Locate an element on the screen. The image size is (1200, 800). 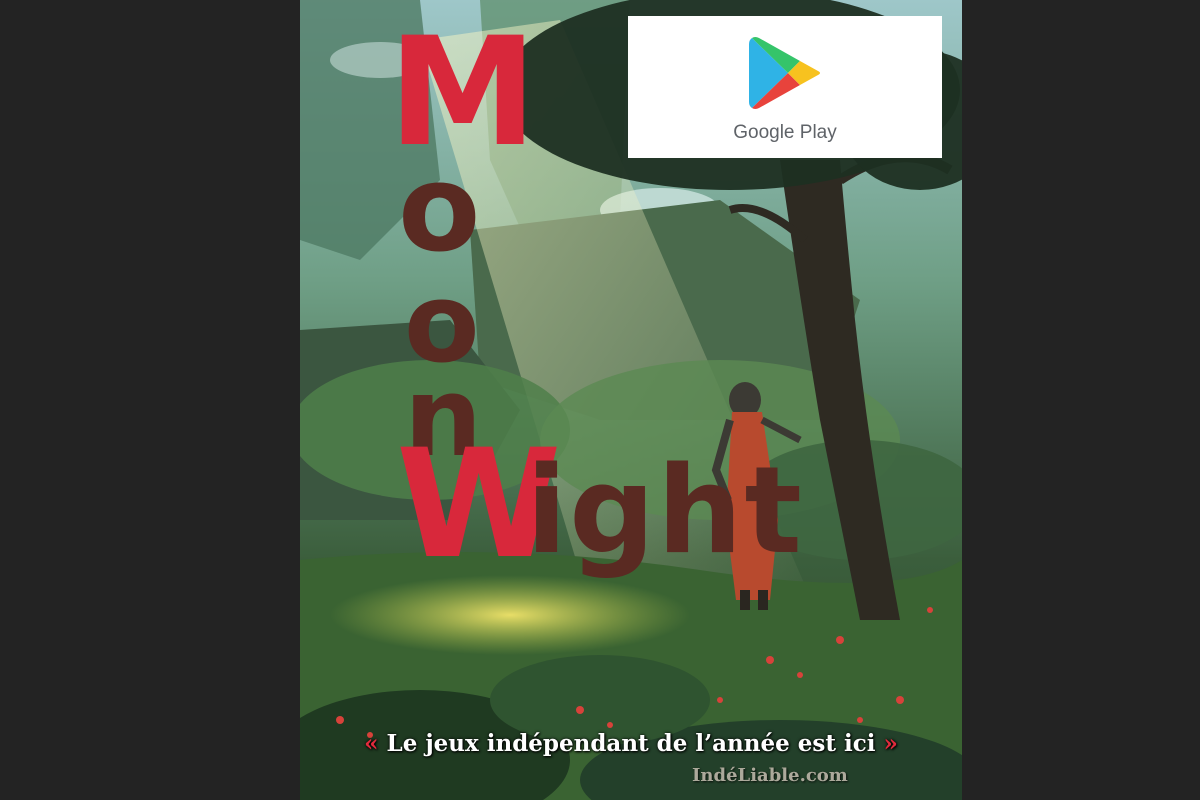
google-play-badge: Google Play is located at coordinates (785, 87).